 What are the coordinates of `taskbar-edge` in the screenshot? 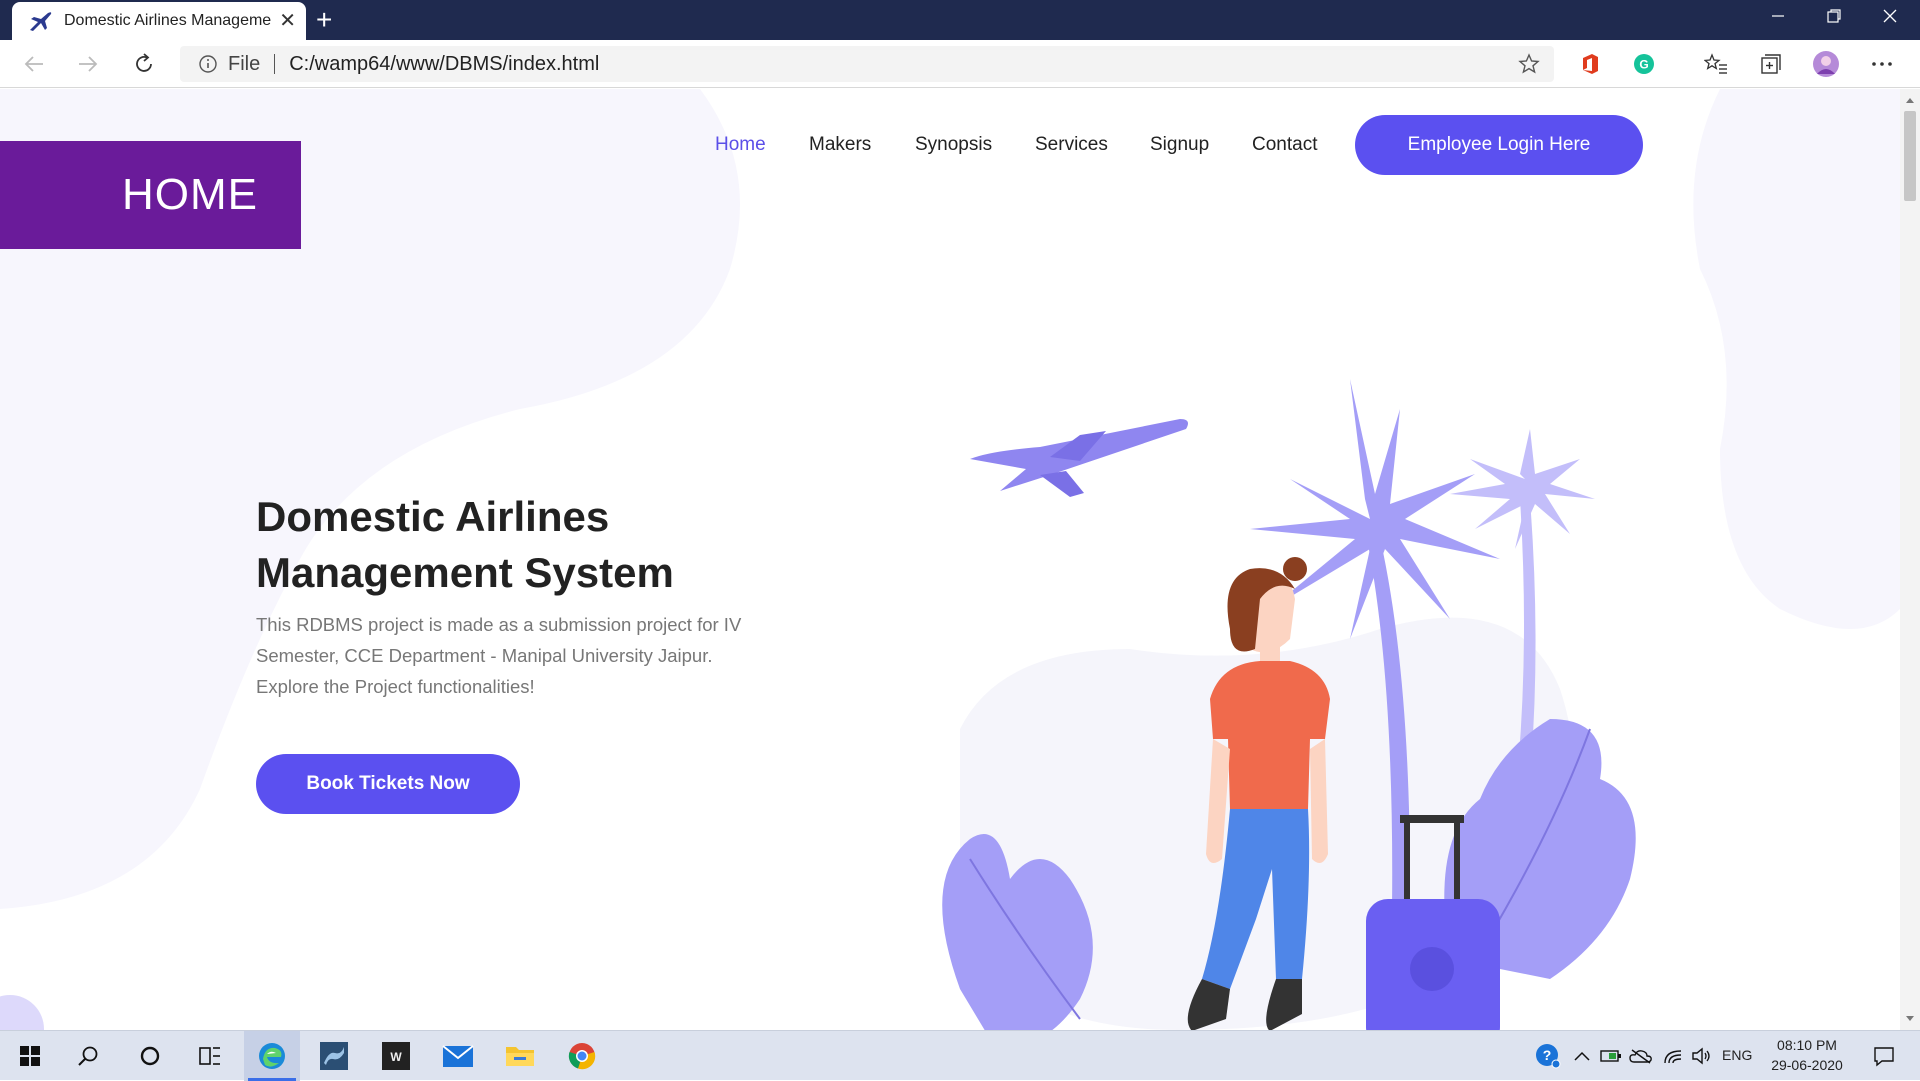 It's located at (272, 1056).